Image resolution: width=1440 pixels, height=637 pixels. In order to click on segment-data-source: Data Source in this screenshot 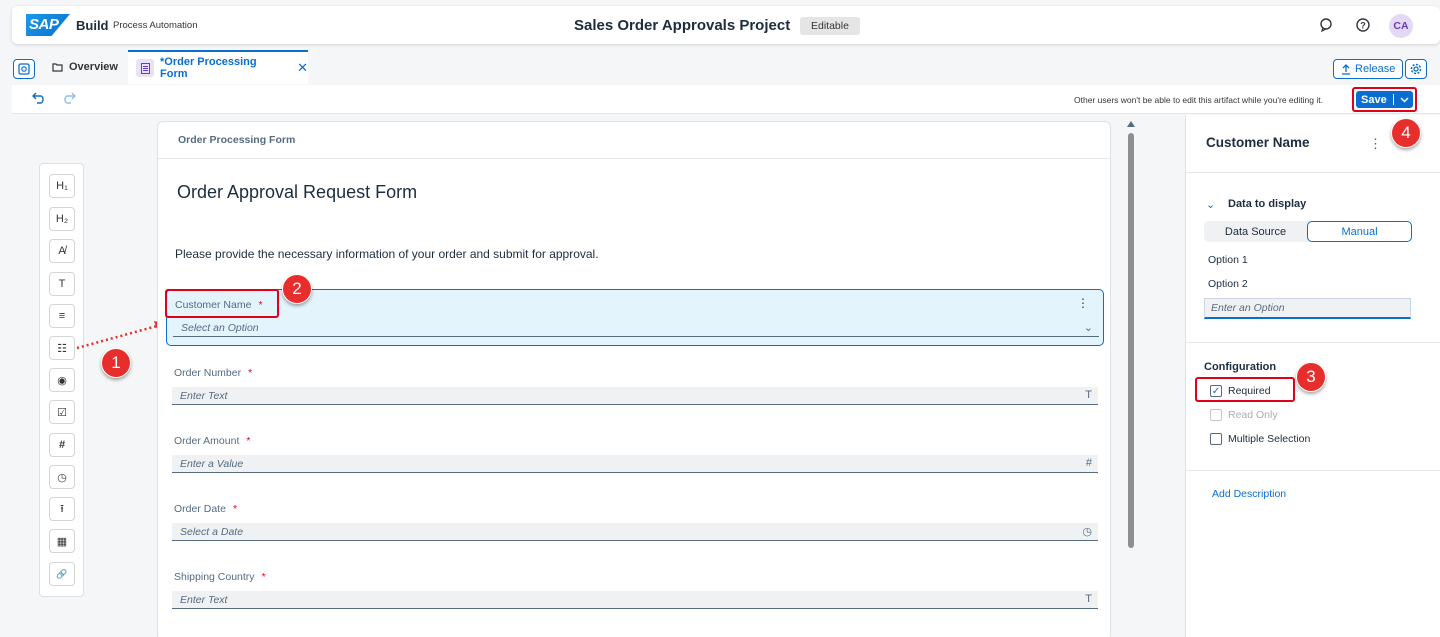, I will do `click(1255, 231)`.